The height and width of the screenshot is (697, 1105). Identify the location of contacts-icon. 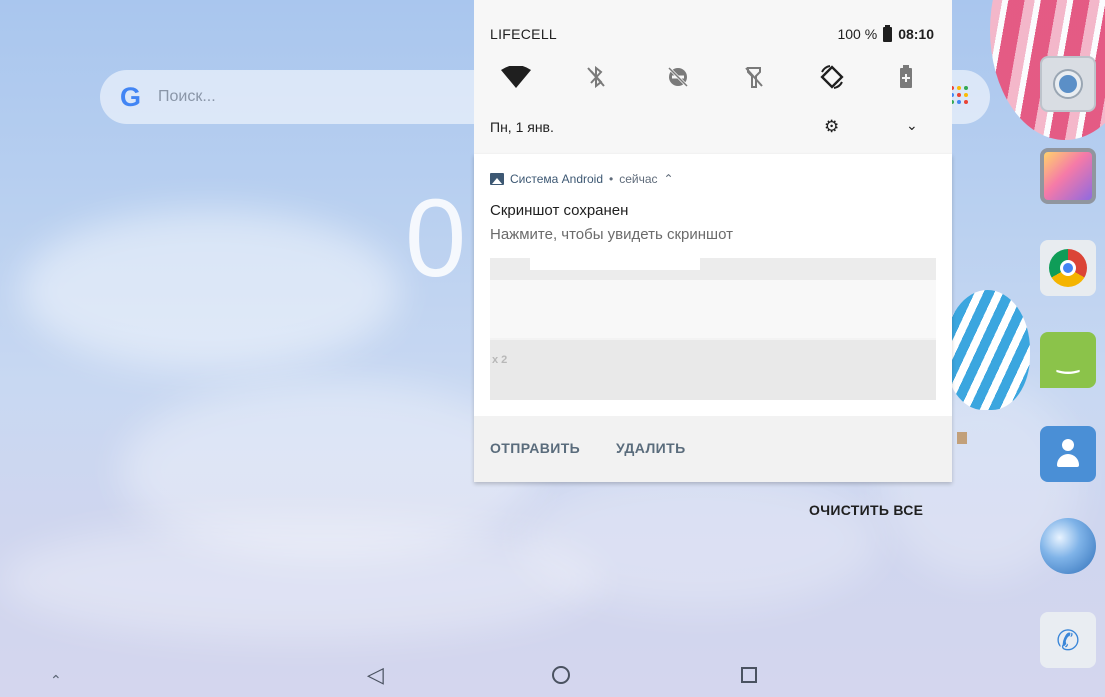
(1068, 454).